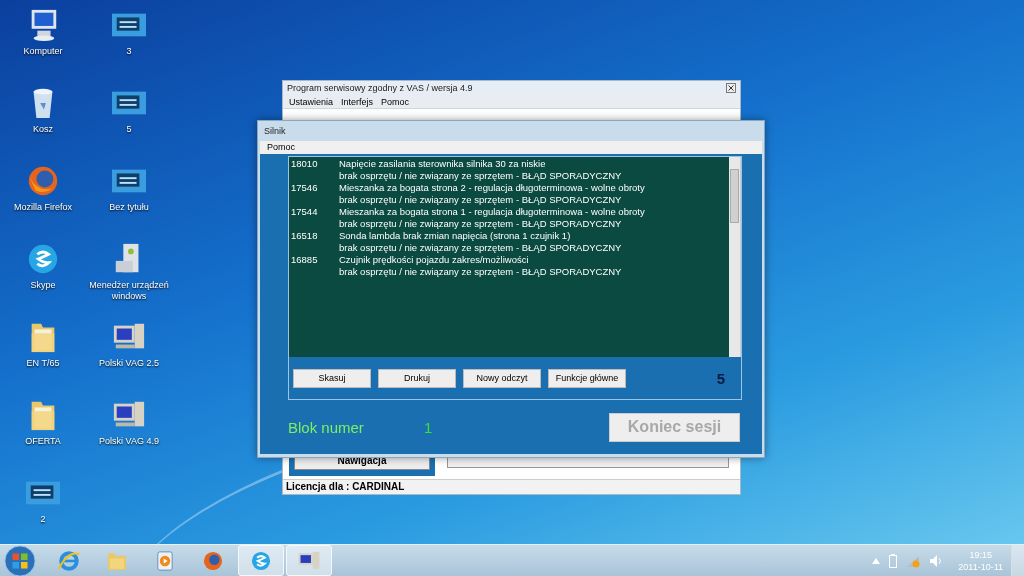  I want to click on fault-description: Czujnik prędkości pojazdu zakres/możliwości, so click(434, 260).